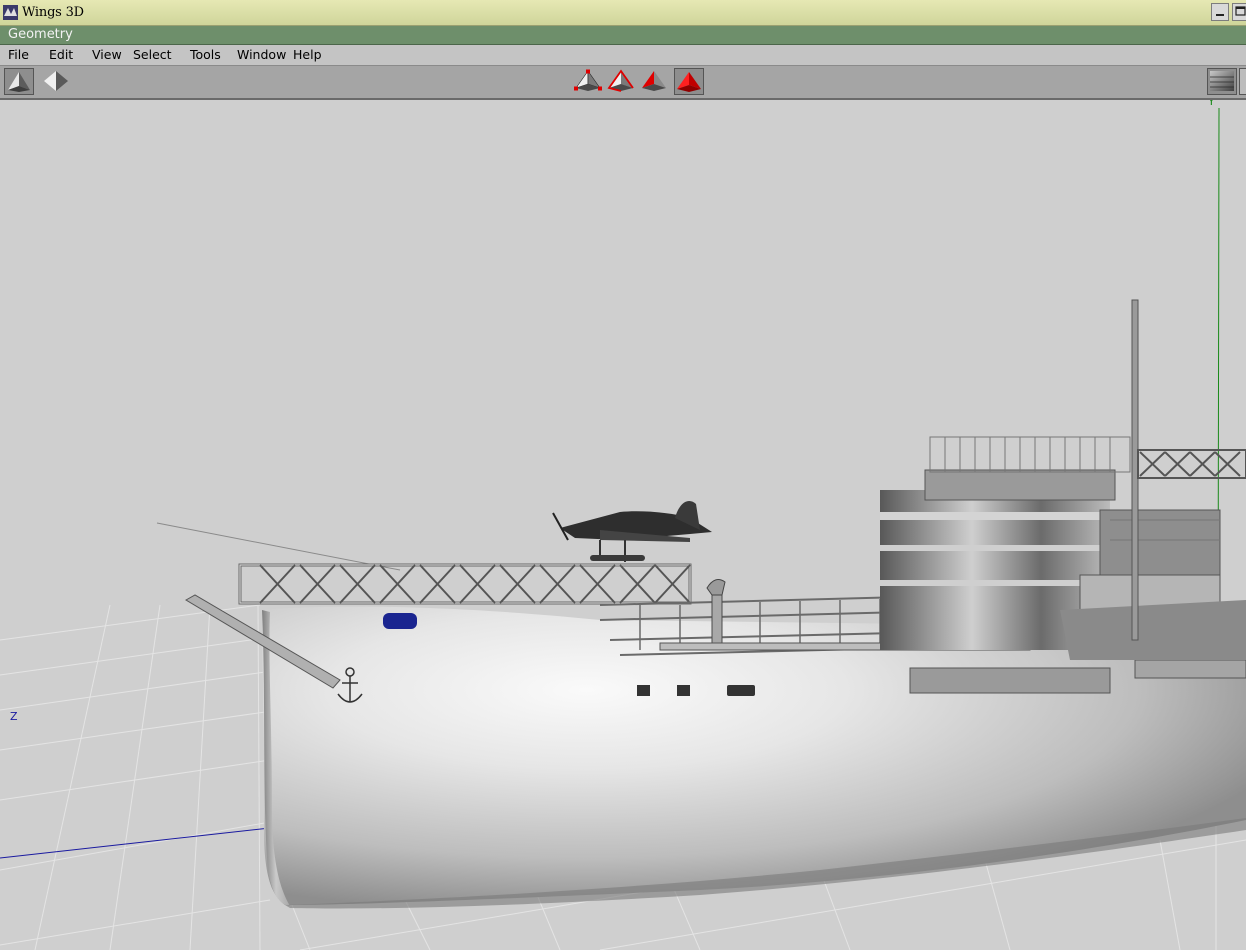 This screenshot has height=950, width=1246. What do you see at coordinates (53, 12) in the screenshot?
I see `window-title: Wings 3D` at bounding box center [53, 12].